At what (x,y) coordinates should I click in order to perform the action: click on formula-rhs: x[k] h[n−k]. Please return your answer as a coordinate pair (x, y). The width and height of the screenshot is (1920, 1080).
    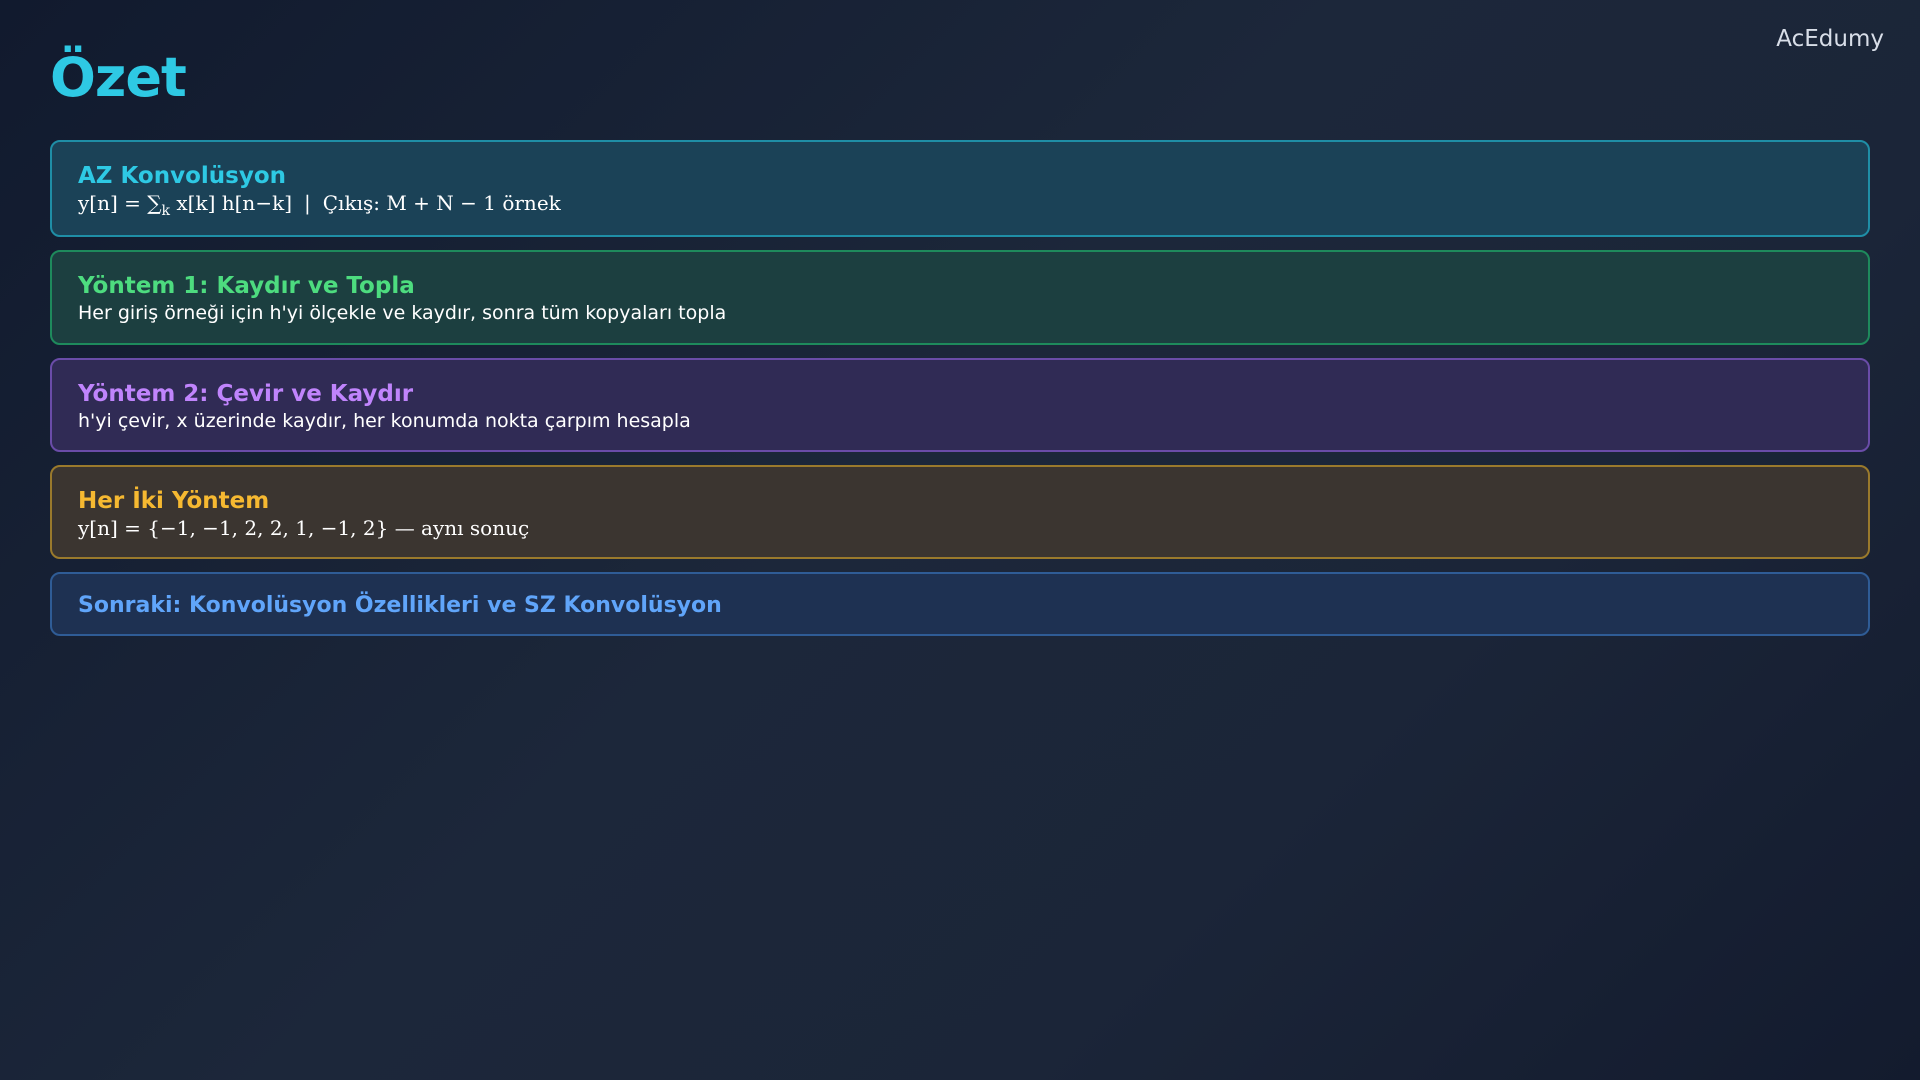
    Looking at the image, I should click on (231, 203).